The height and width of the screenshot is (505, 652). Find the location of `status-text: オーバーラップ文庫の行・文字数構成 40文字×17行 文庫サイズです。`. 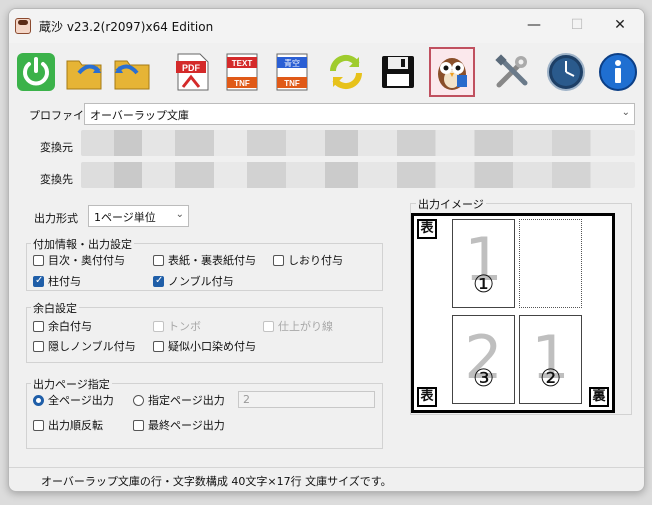

status-text: オーバーラップ文庫の行・文字数構成 40文字×17行 文庫サイズです。 is located at coordinates (216, 481).